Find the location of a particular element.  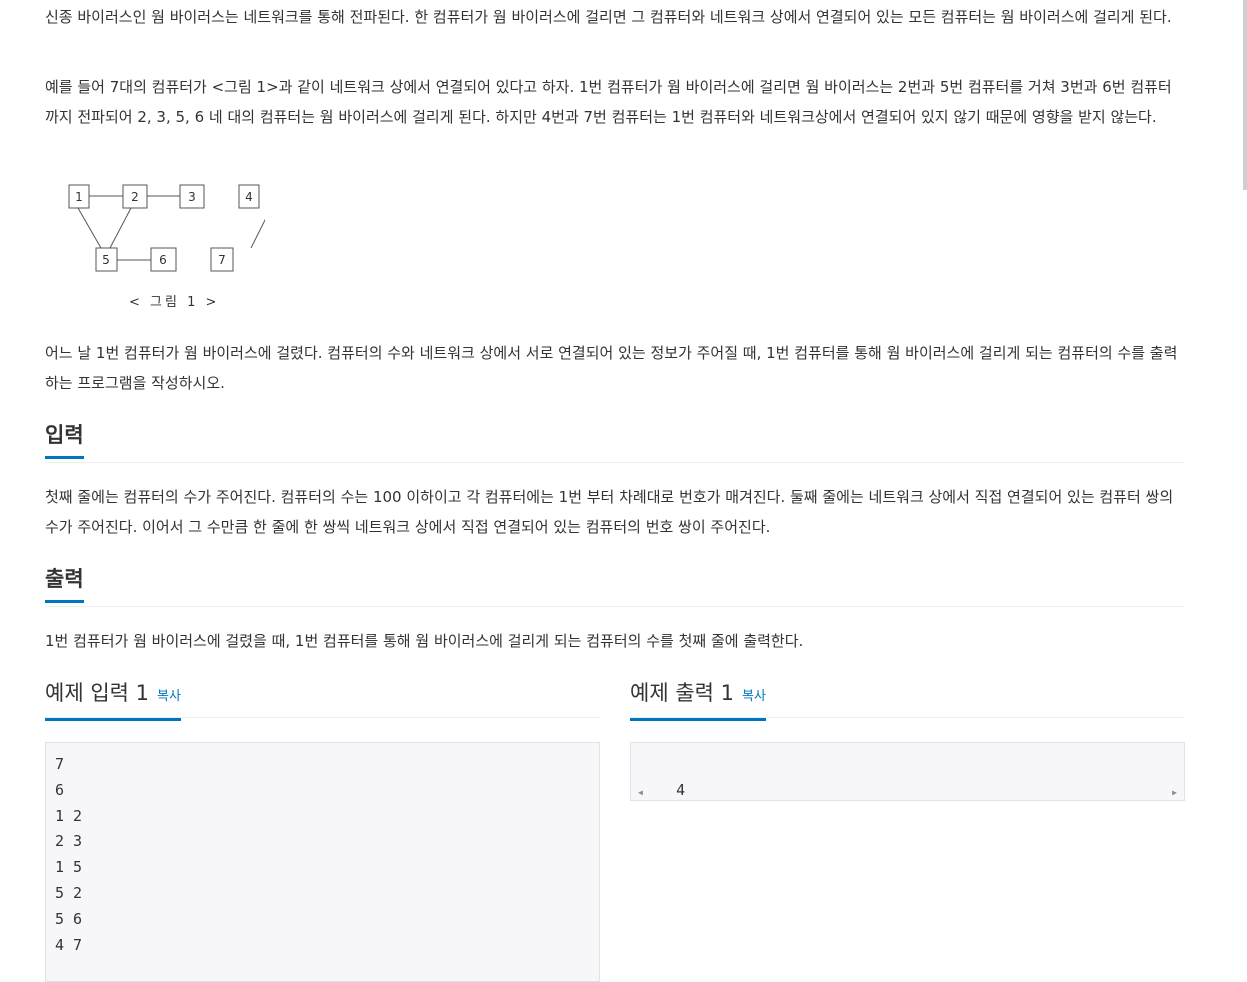

input-section-header: 입력 is located at coordinates (615, 442).